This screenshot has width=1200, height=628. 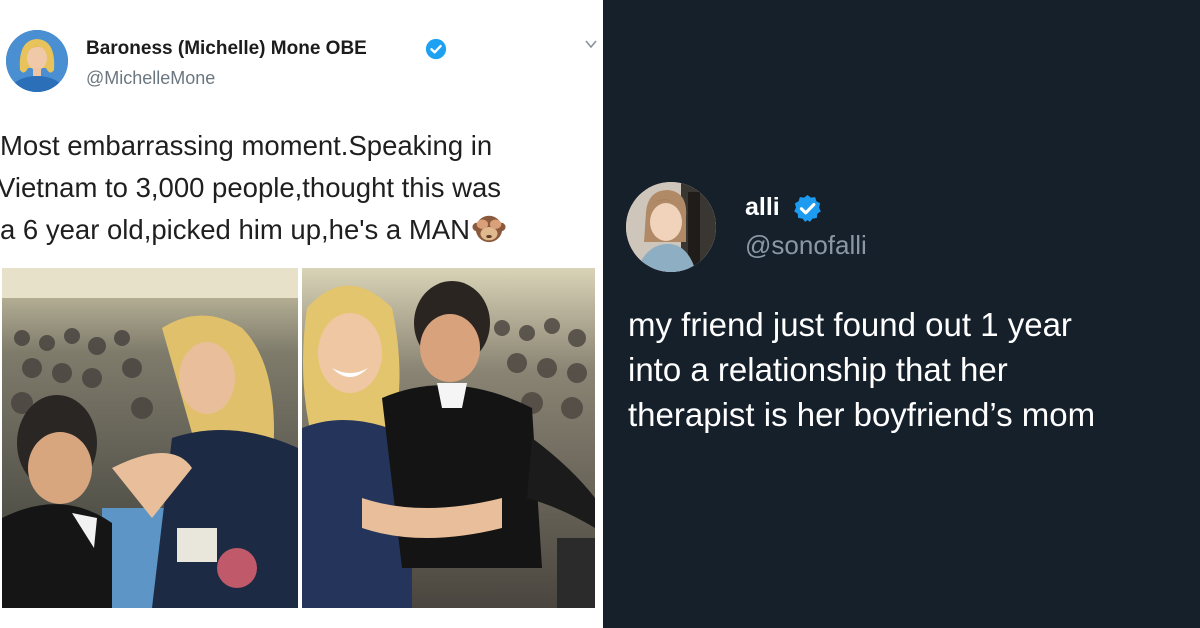 What do you see at coordinates (150, 78) in the screenshot?
I see `handle: @MichelleMone` at bounding box center [150, 78].